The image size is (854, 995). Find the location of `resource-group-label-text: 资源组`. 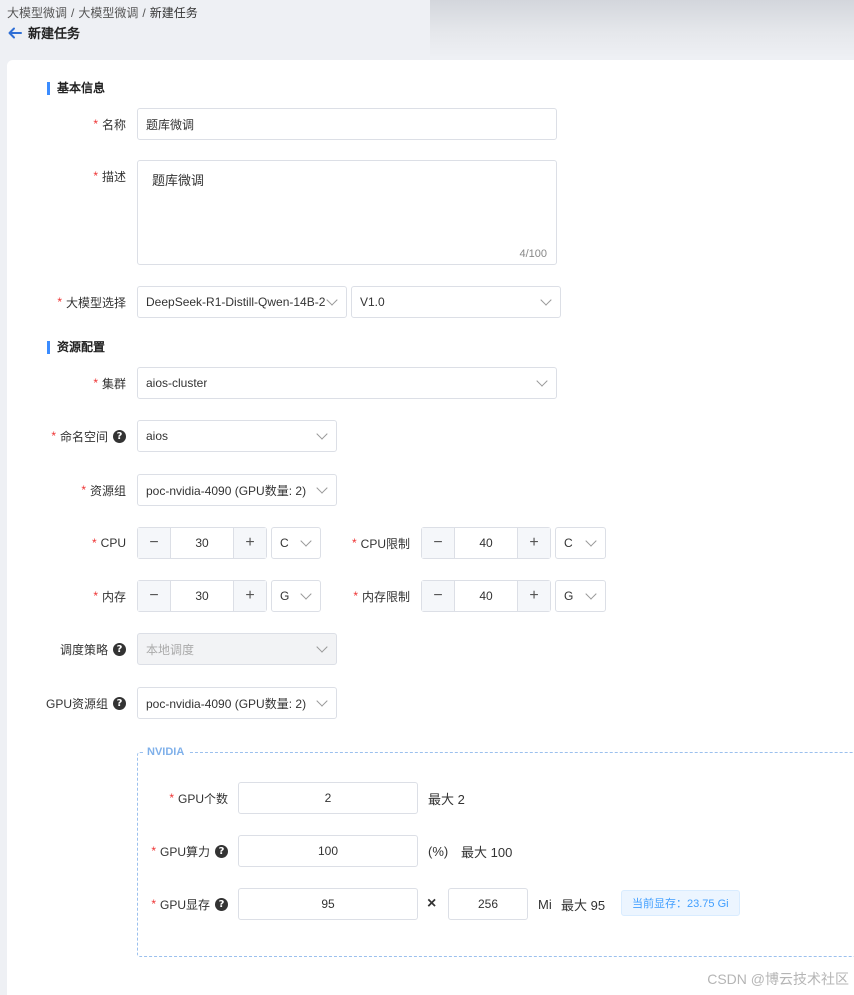

resource-group-label-text: 资源组 is located at coordinates (107, 490).